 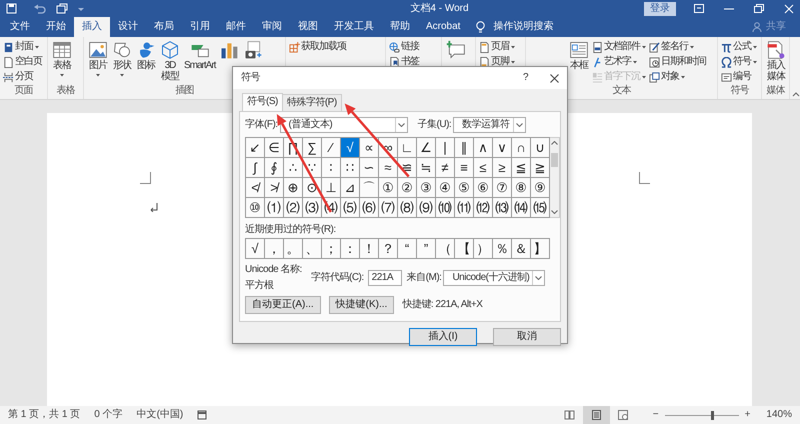 What do you see at coordinates (369, 168) in the screenshot?
I see `symbol-cell: ∽` at bounding box center [369, 168].